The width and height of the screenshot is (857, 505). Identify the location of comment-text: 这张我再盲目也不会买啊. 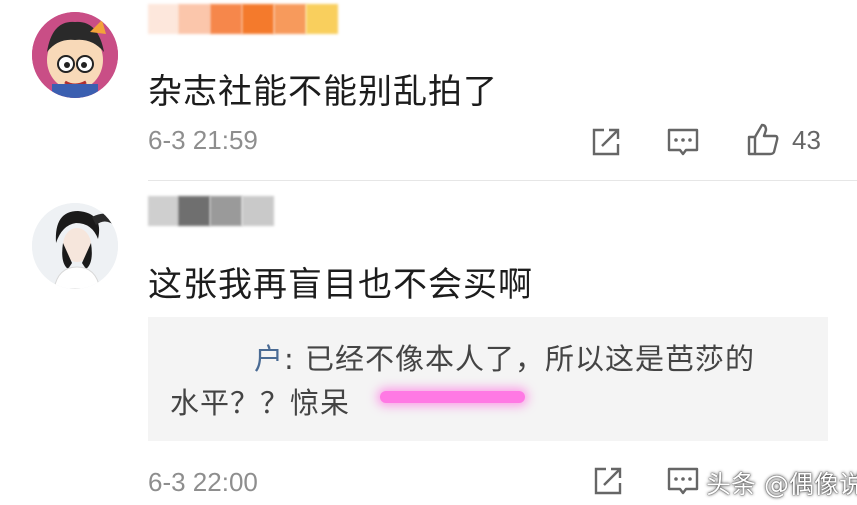
(340, 285).